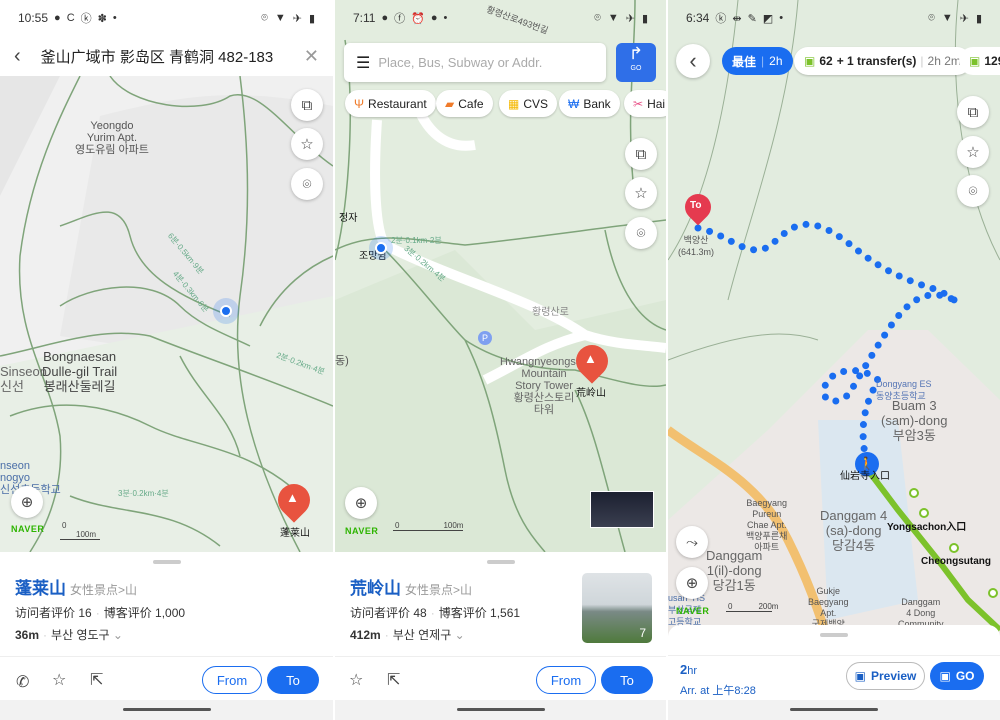 This screenshot has width=1000, height=720. I want to click on store-icon: ▦, so click(514, 103).